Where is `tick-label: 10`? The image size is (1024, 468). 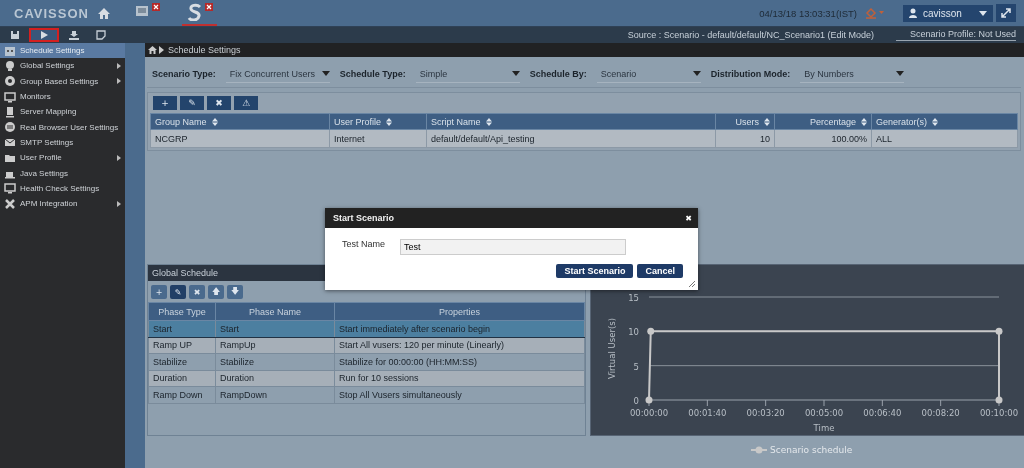
tick-label: 10 is located at coordinates (633, 332).